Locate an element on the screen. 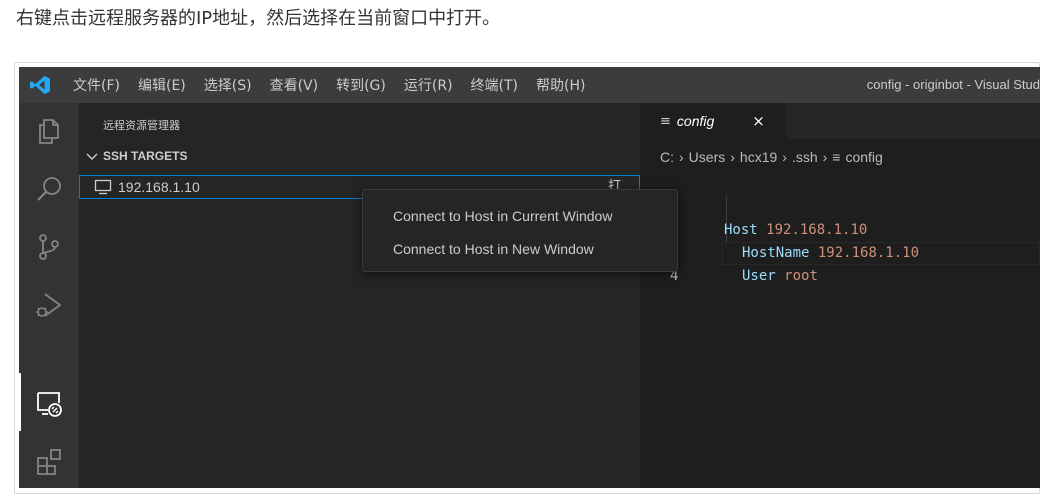 The image size is (1046, 498). connect-new-window-item: Connect to Host in New Window is located at coordinates (493, 249).